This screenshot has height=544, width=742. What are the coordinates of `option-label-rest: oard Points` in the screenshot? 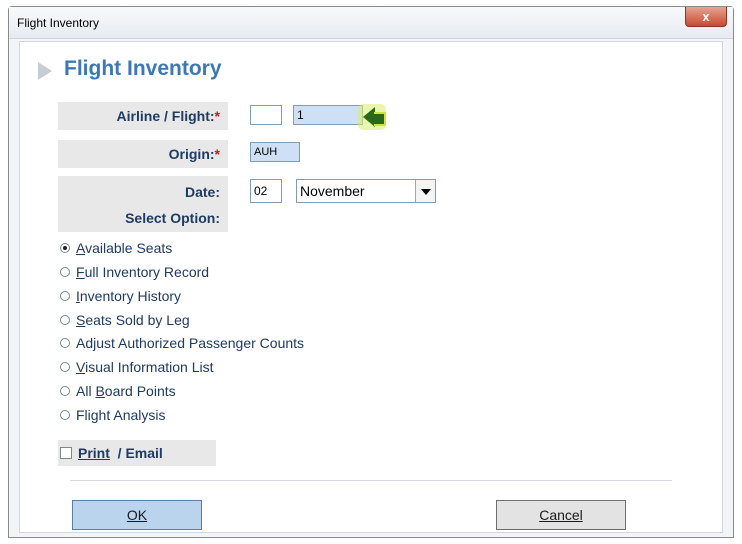 It's located at (140, 391).